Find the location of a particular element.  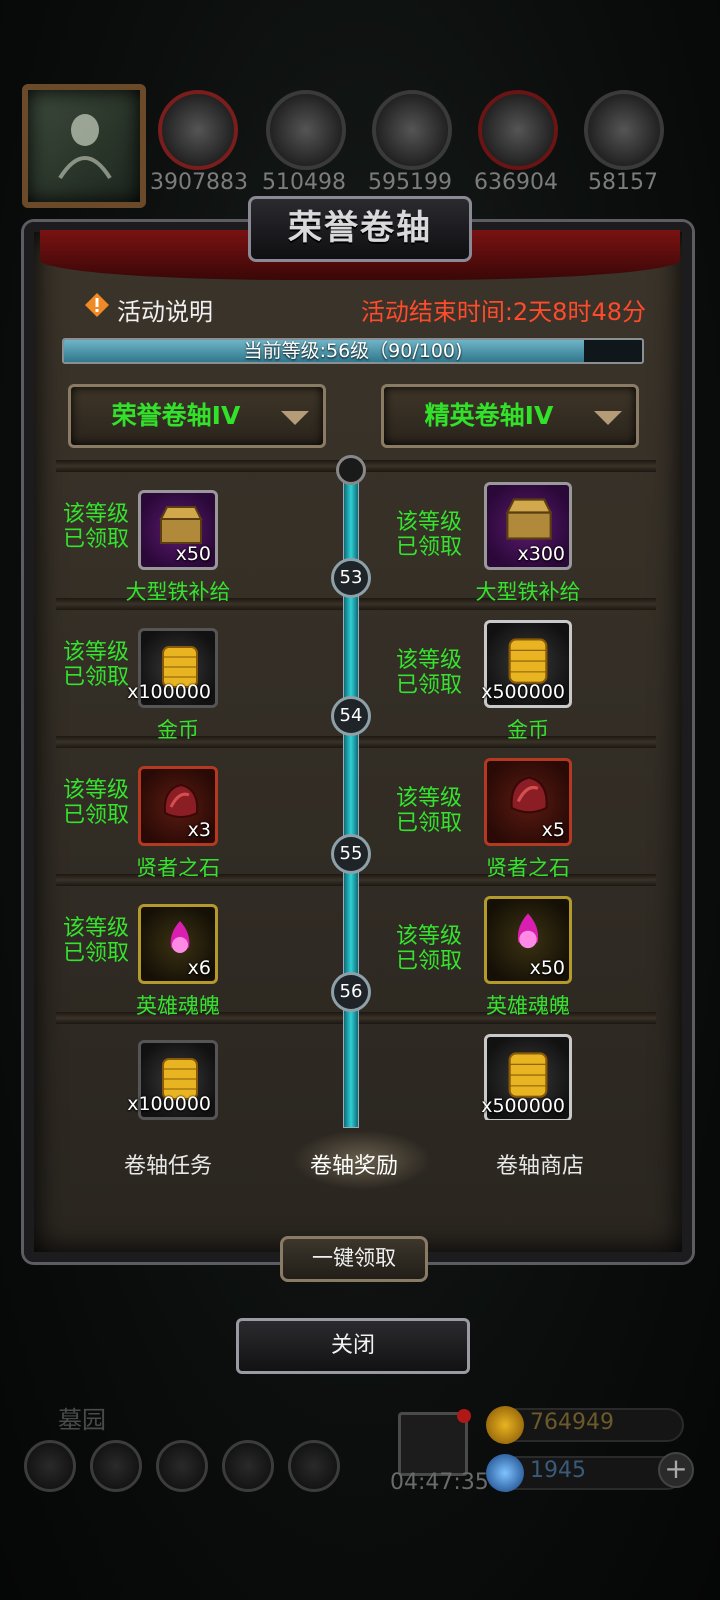

item-quantity: x6 is located at coordinates (199, 968).